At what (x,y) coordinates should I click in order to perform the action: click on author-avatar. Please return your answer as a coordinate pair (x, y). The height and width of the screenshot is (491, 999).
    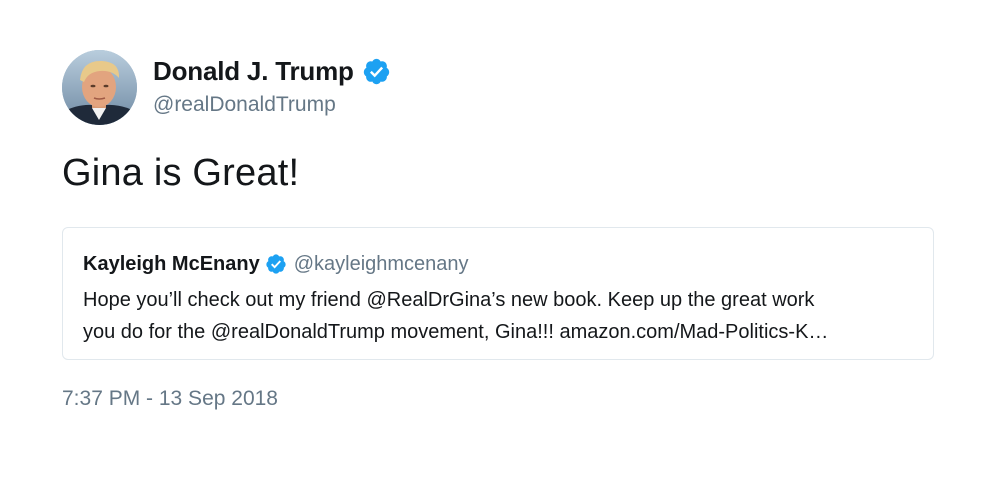
    Looking at the image, I should click on (99, 87).